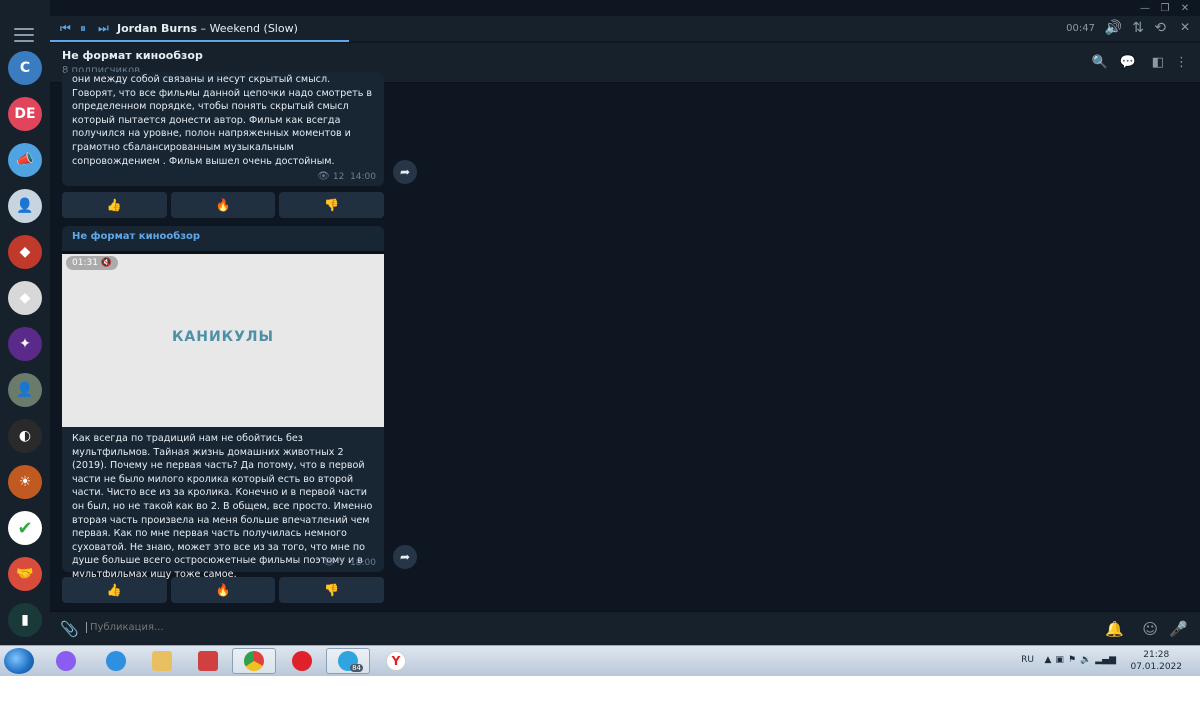 Image resolution: width=1200 pixels, height=728 pixels. What do you see at coordinates (1113, 28) in the screenshot?
I see `volume-icon: 🔊` at bounding box center [1113, 28].